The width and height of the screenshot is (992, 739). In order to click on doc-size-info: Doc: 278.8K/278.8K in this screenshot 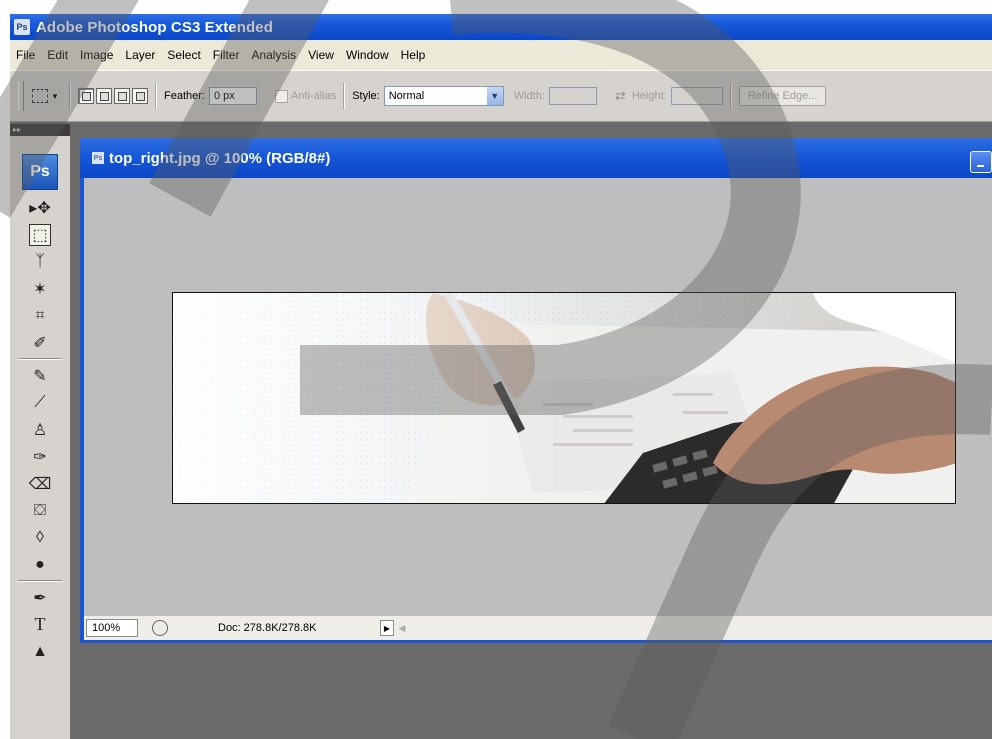, I will do `click(267, 628)`.